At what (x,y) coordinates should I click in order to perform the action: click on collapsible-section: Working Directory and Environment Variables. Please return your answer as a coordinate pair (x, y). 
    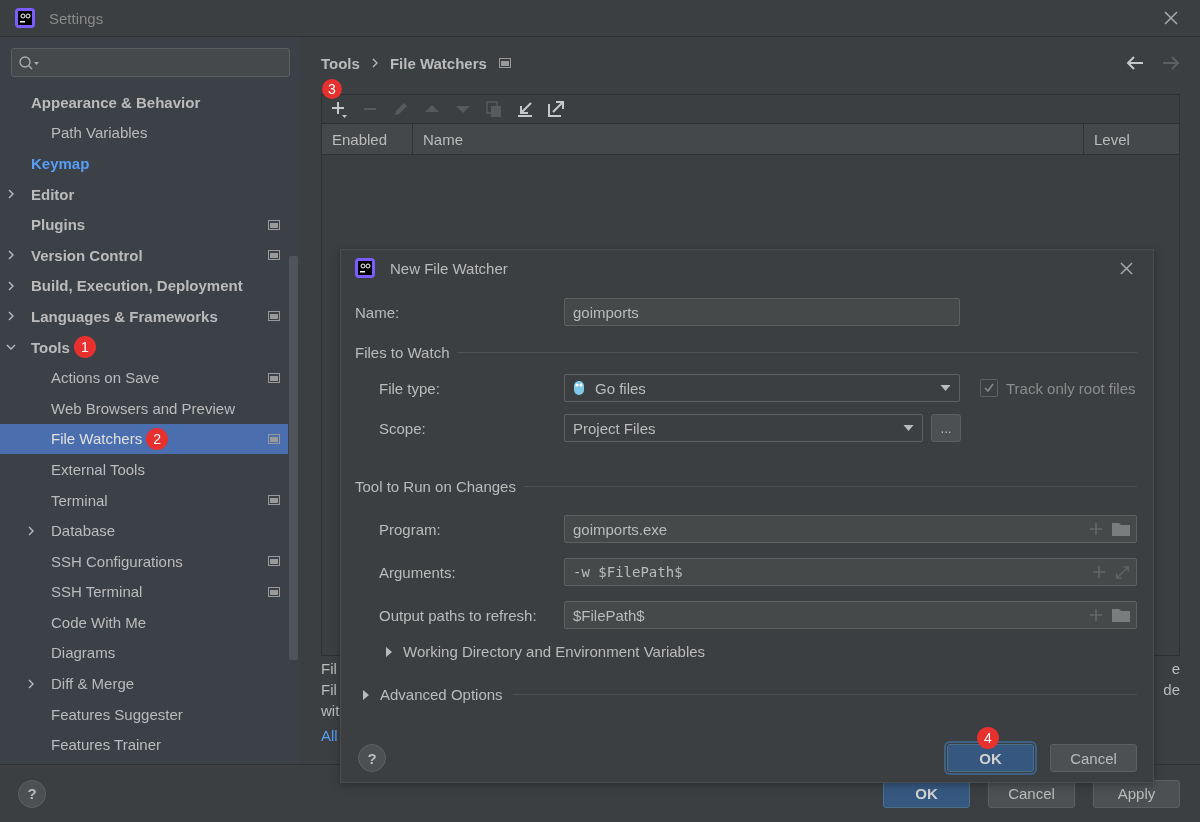
    Looking at the image, I should click on (530, 651).